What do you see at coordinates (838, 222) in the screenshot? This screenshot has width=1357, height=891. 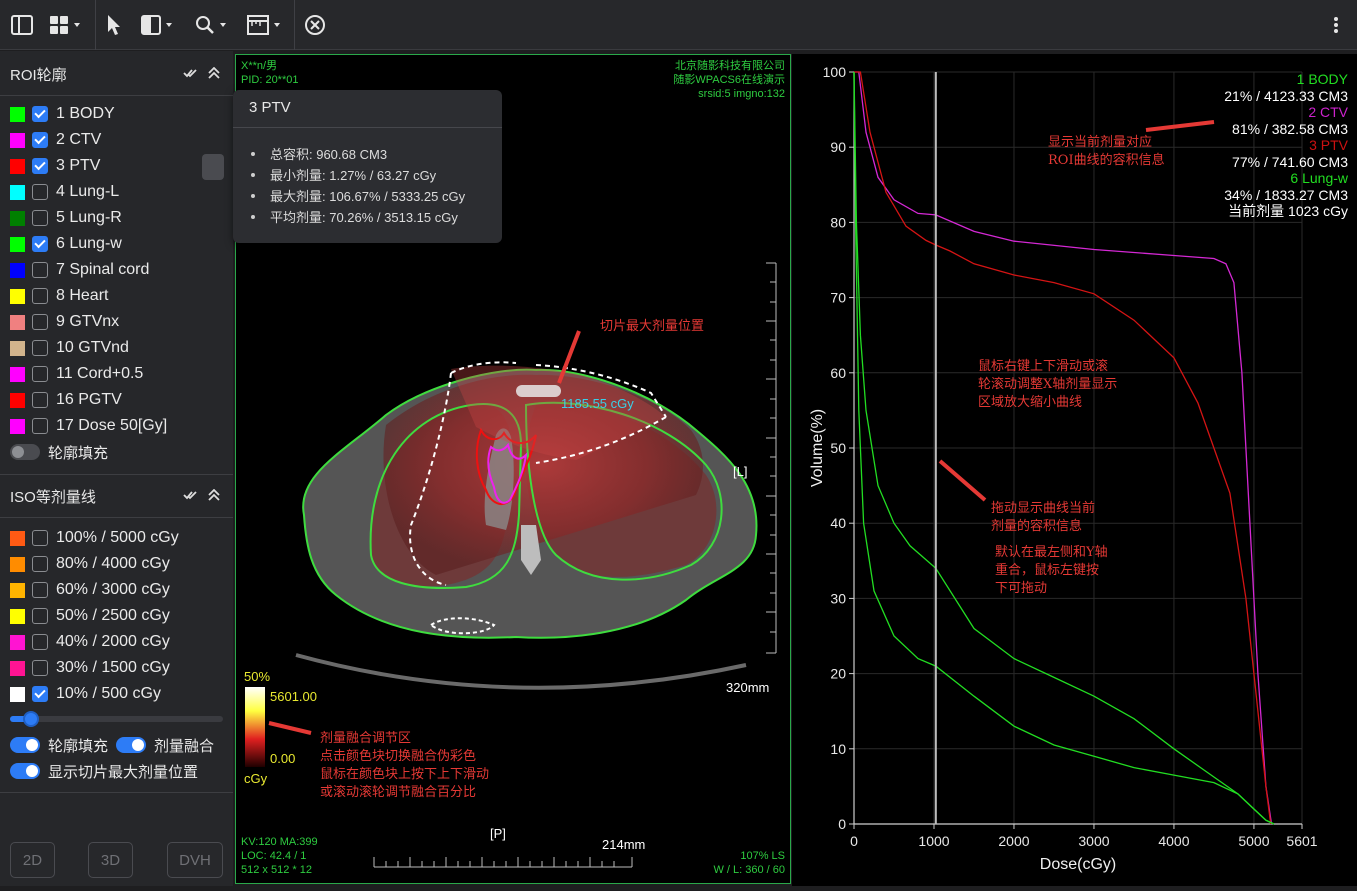 I see `y-tick-label: 80` at bounding box center [838, 222].